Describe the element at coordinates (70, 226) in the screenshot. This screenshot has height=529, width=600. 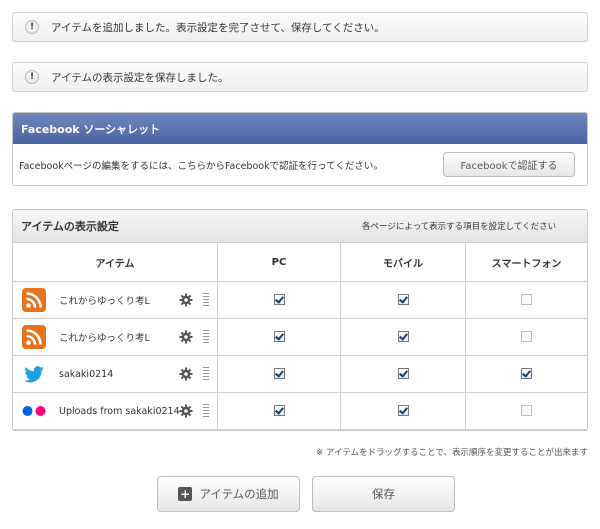
I see `items-panel-title: アイテムの表示設定` at that location.